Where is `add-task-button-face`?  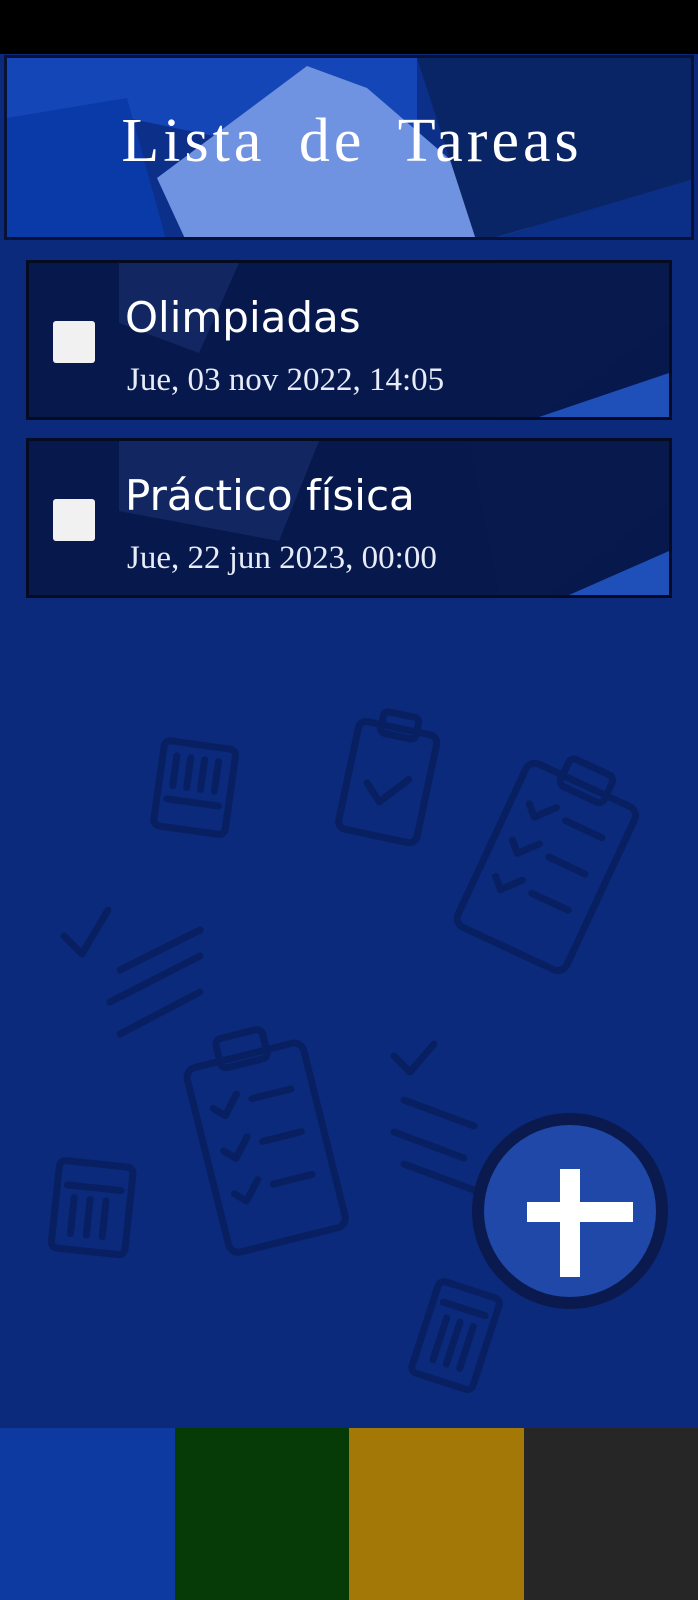
add-task-button-face is located at coordinates (570, 1211).